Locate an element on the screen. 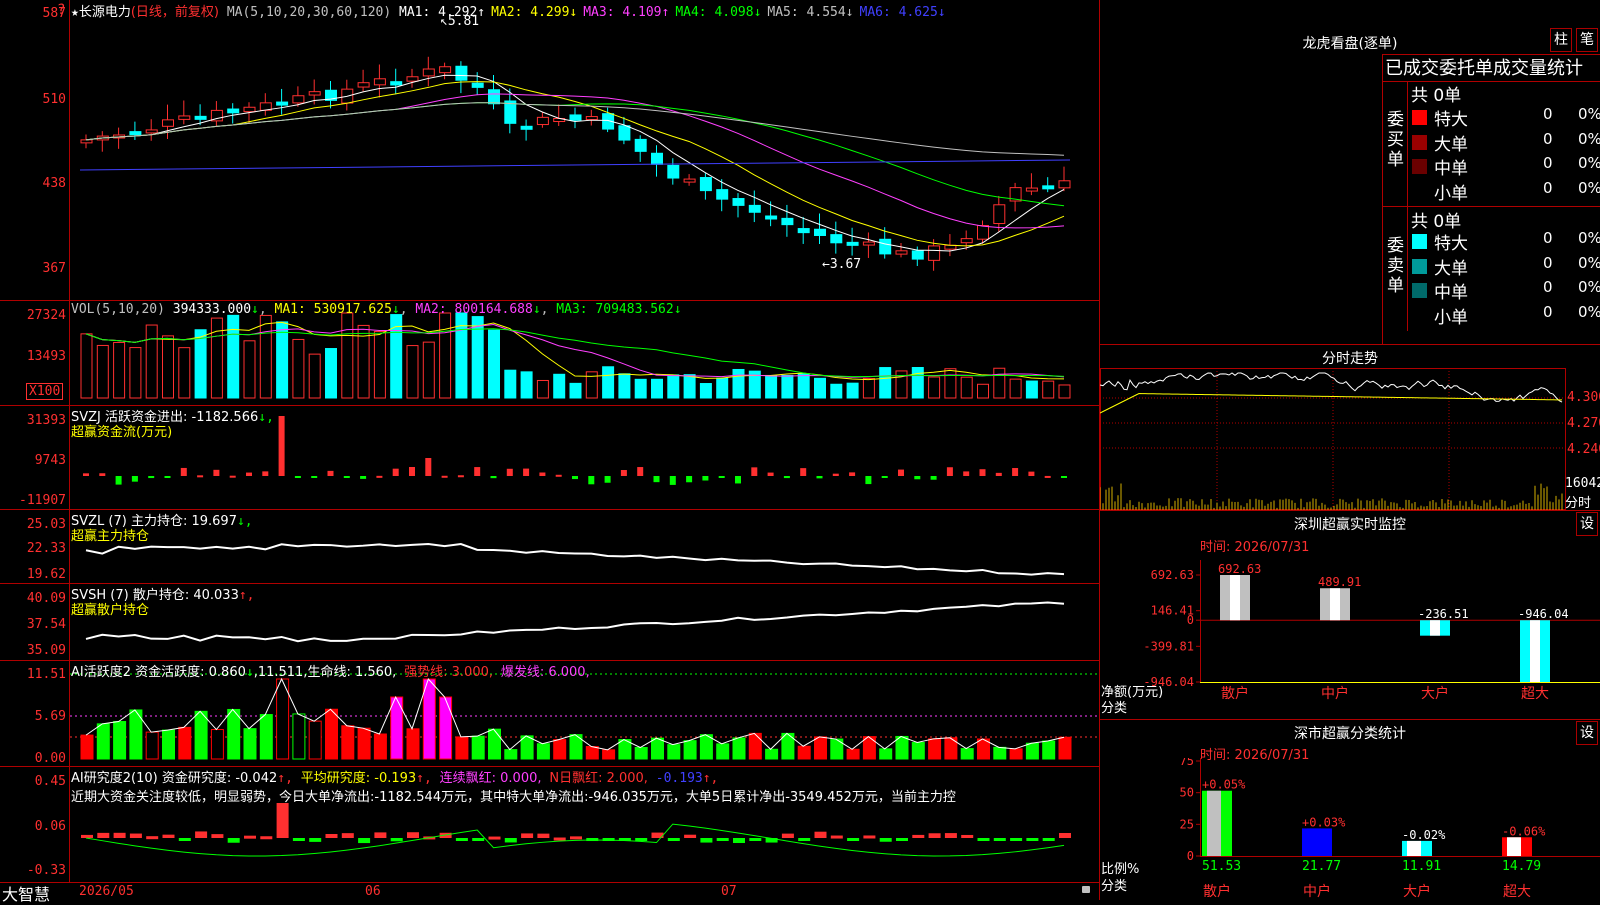  sz-monitor-xlabel: 分类 is located at coordinates (1114, 708).